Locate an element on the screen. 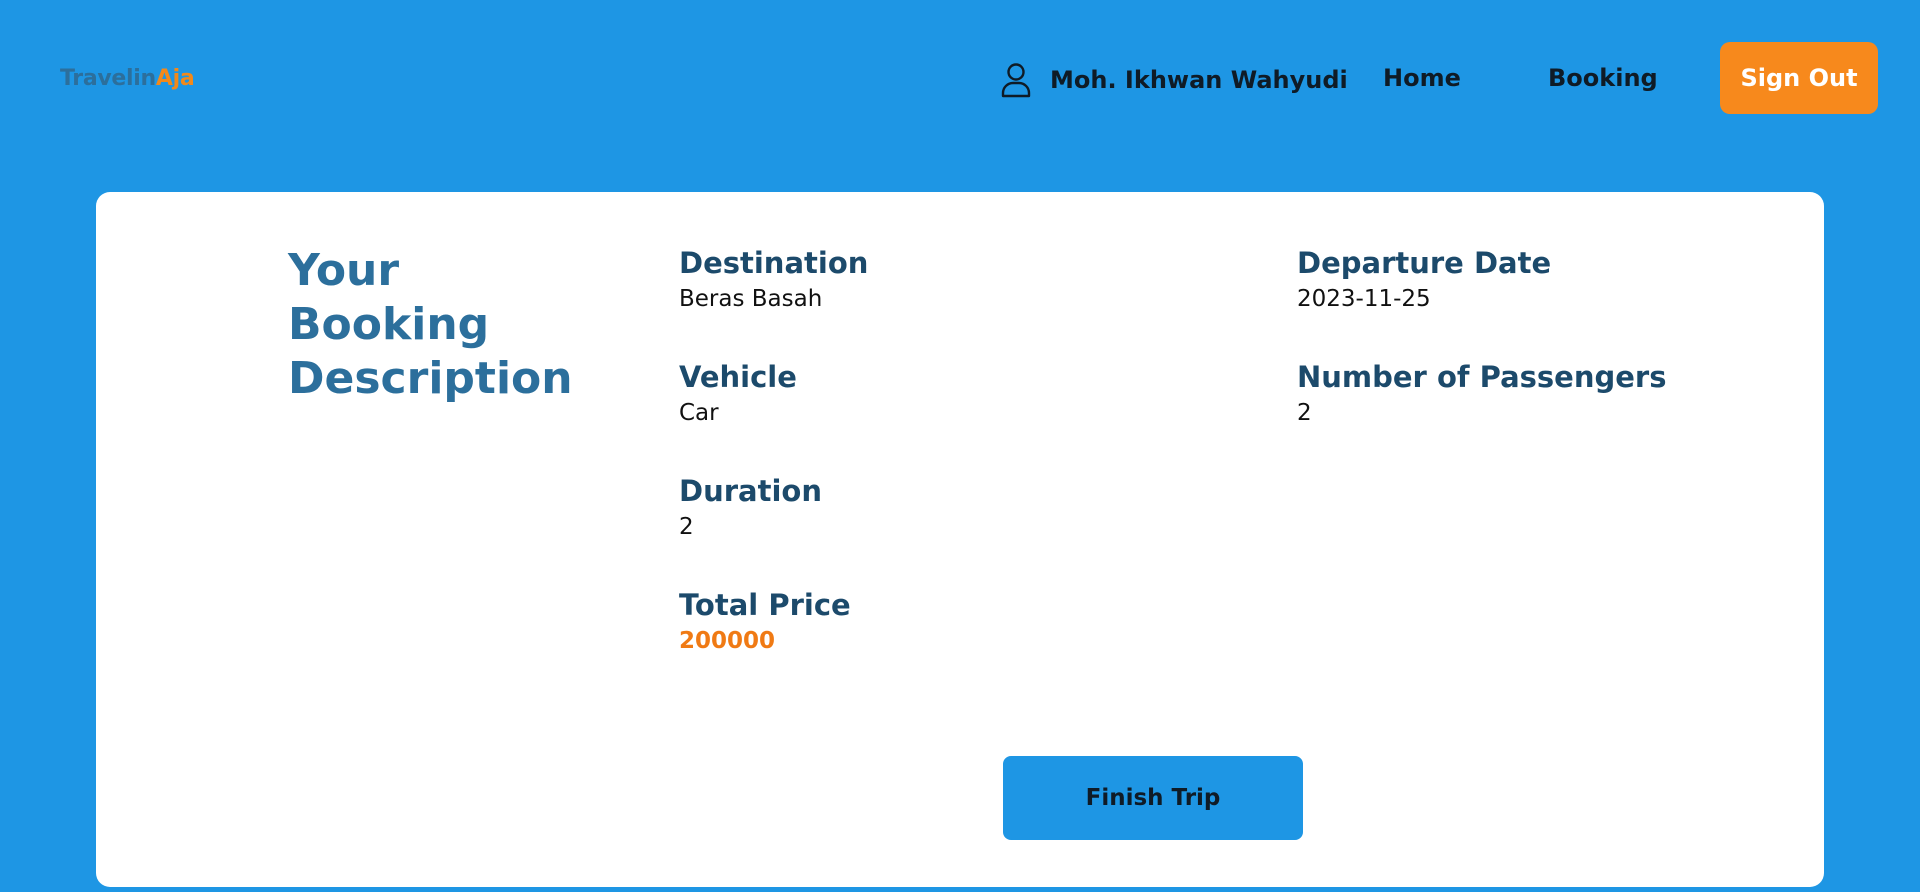  field-label: Total Price is located at coordinates (765, 605).